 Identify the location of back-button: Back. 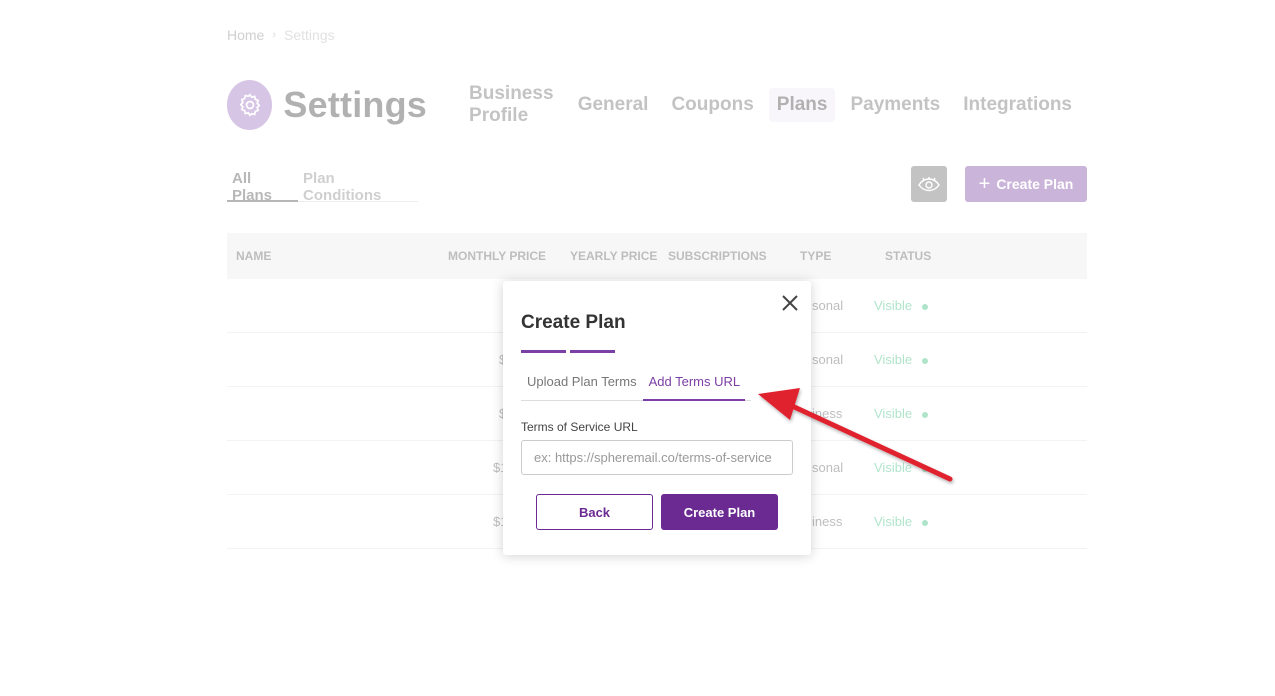
(594, 512).